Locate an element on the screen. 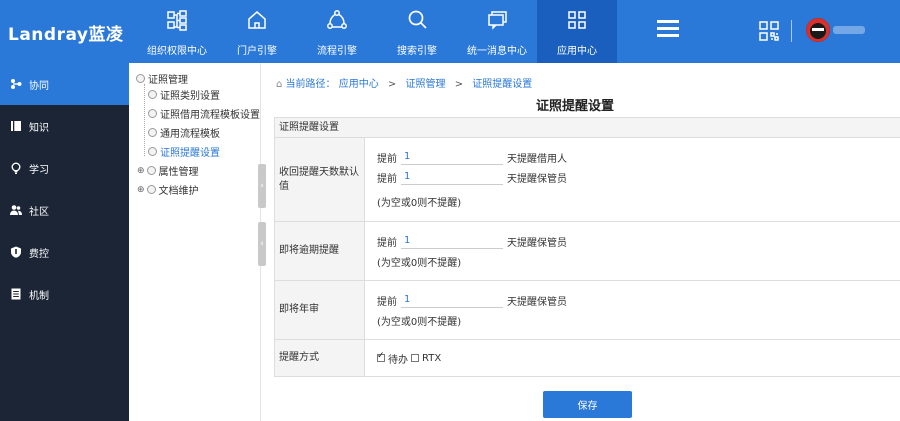 Image resolution: width=900 pixels, height=421 pixels. sidebar-item-knowledge: 知识 is located at coordinates (64, 126).